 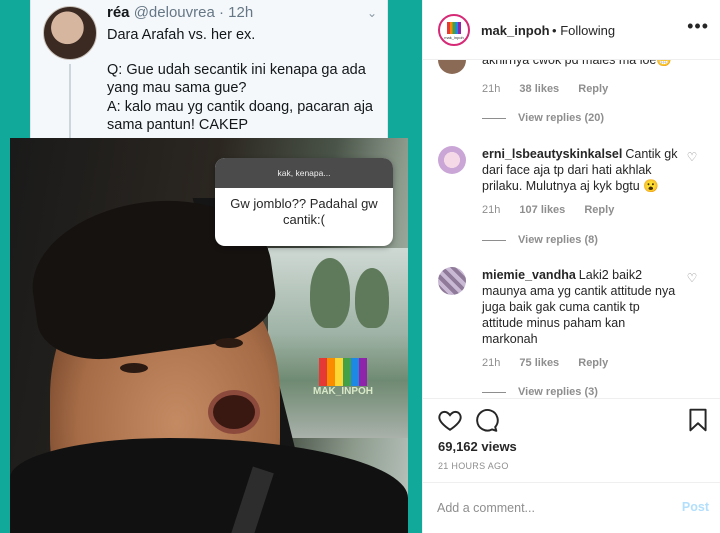 I want to click on post-actions: 69,162 views 21 HOURS AGO, so click(x=571, y=443).